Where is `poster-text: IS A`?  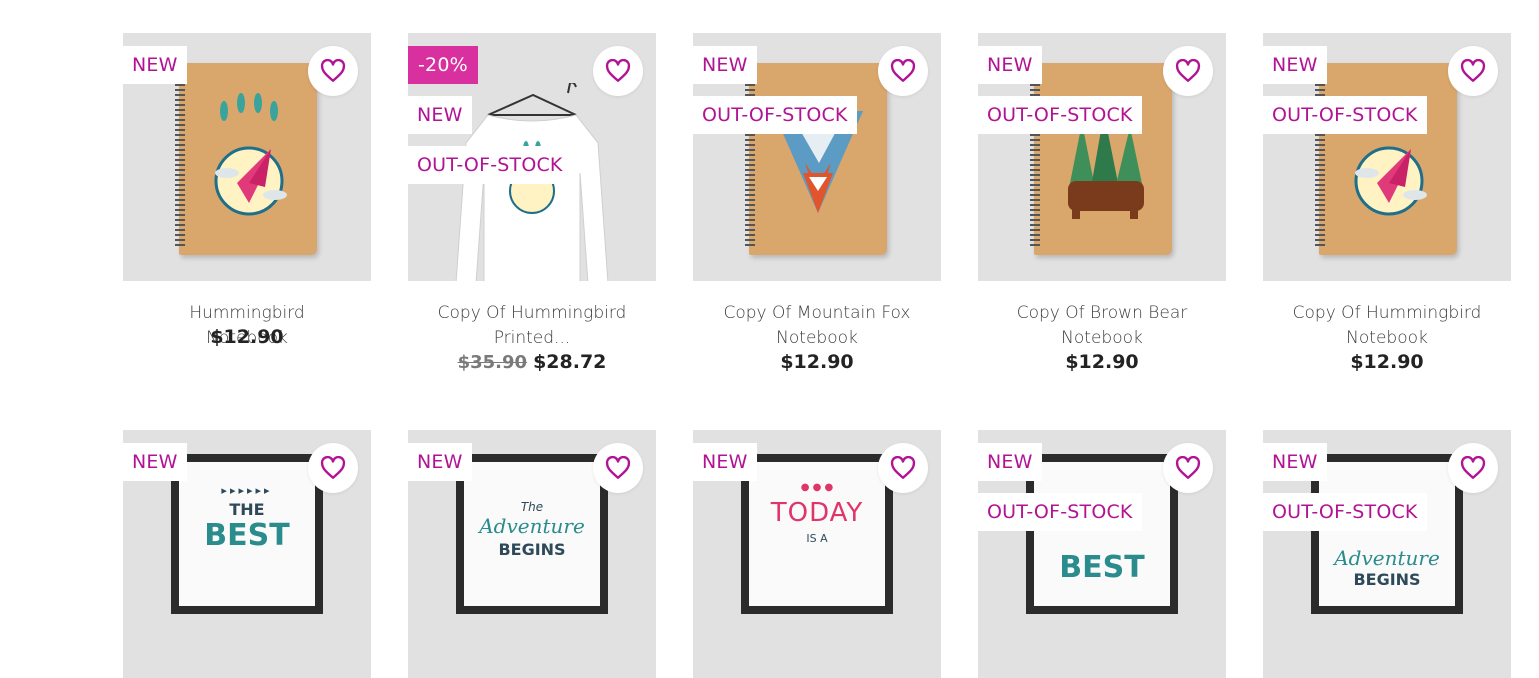 poster-text: IS A is located at coordinates (817, 538).